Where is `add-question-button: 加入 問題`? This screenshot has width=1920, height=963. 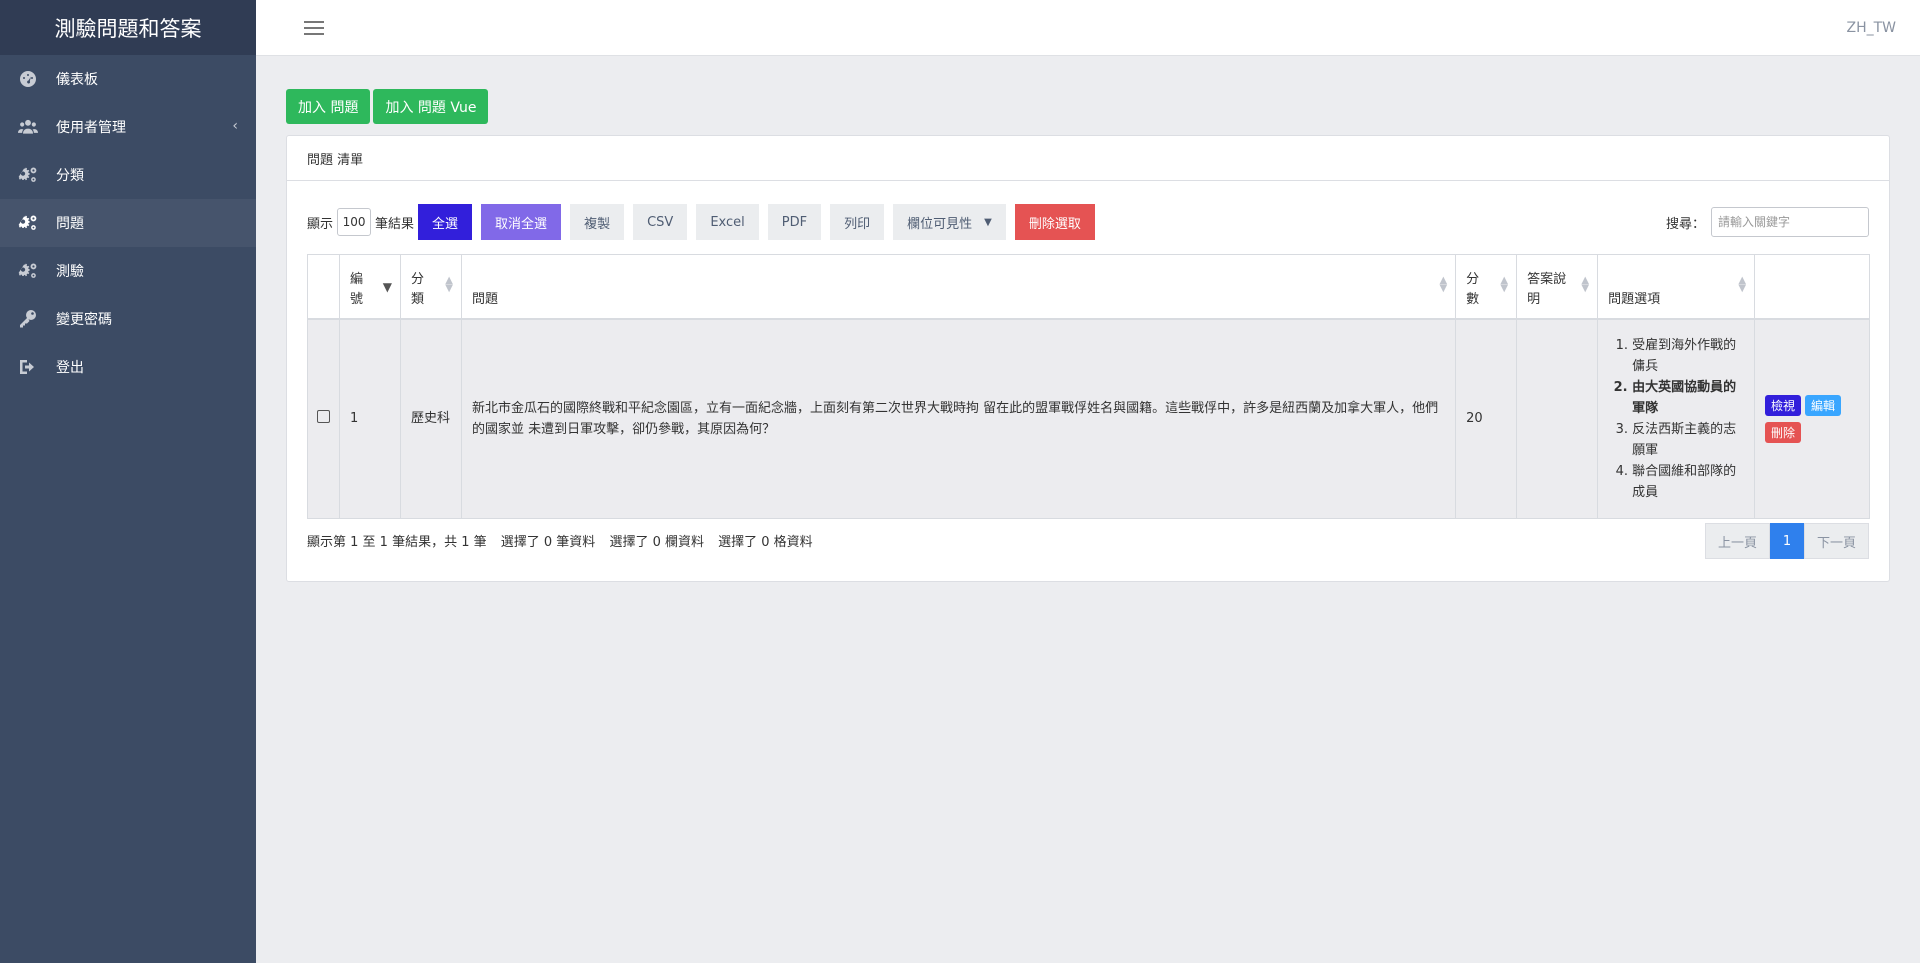
add-question-button: 加入 問題 is located at coordinates (328, 106).